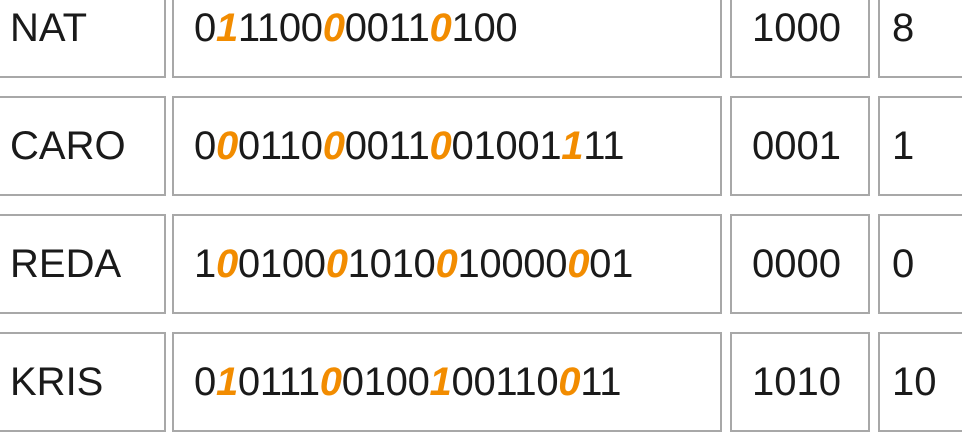 Image resolution: width=962 pixels, height=432 pixels. I want to click on row-name: KRIS, so click(57, 381).